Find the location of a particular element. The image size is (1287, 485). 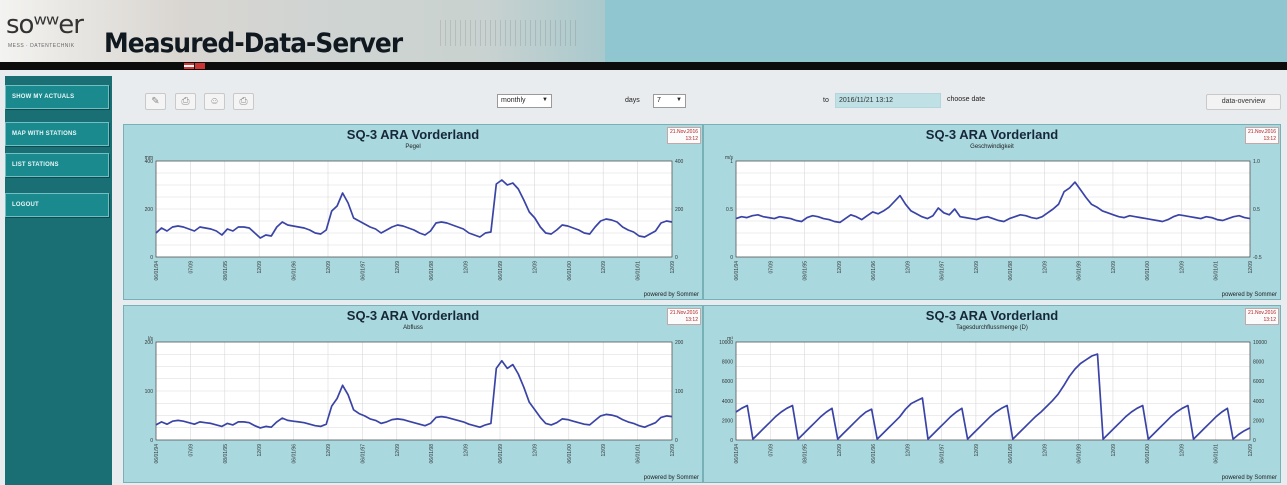

period-select: monthly ▼ is located at coordinates (524, 101).